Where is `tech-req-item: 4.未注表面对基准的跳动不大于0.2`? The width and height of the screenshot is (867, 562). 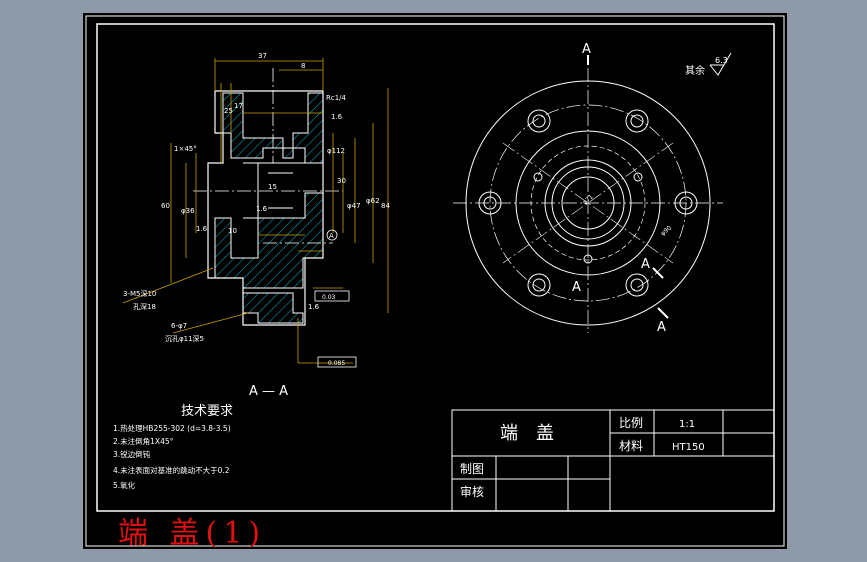
tech-req-item: 4.未注表面对基准的跳动不大于0.2 is located at coordinates (171, 470).